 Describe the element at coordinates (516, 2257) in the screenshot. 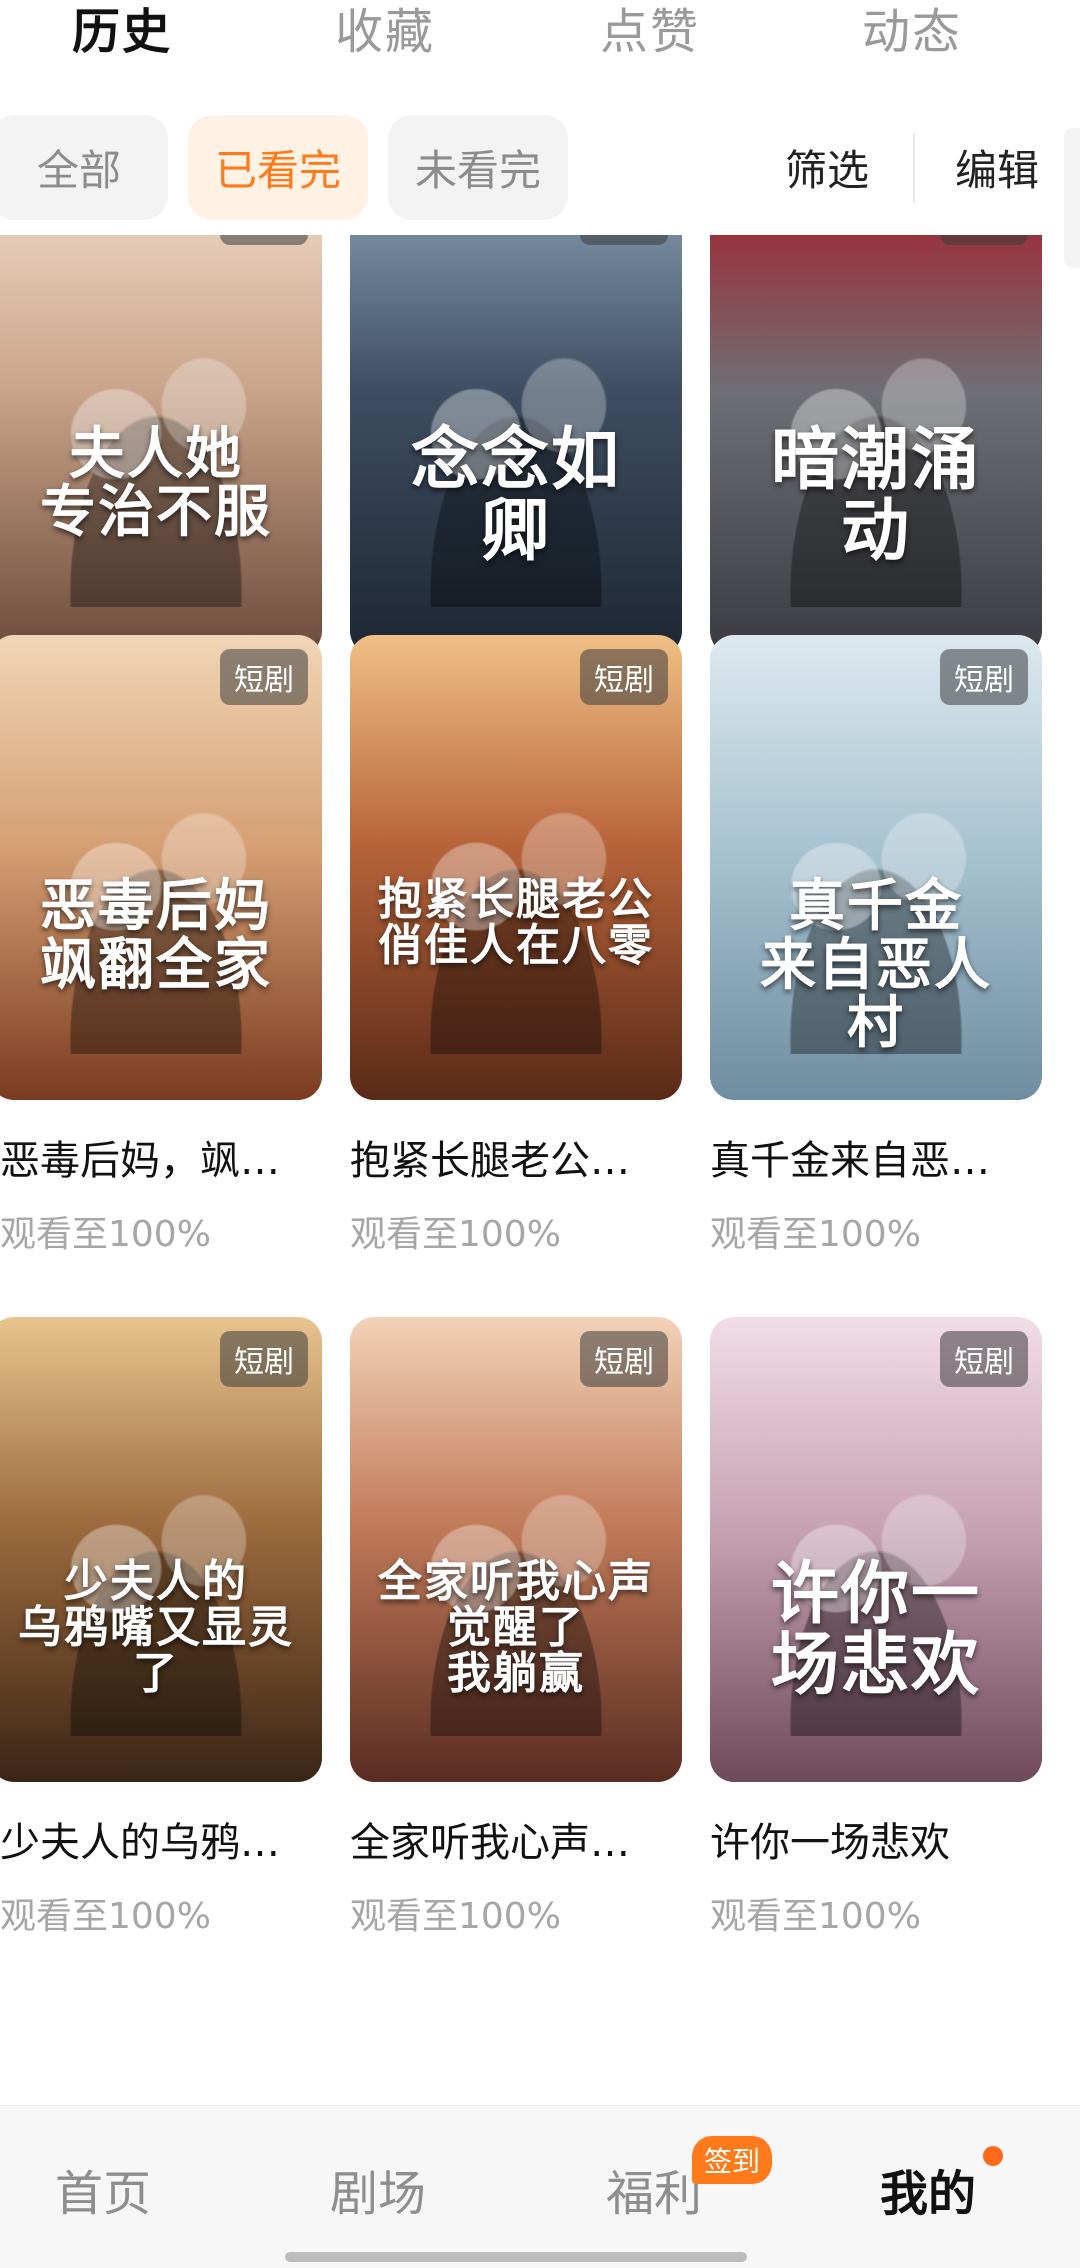

I see `home-indicator` at that location.